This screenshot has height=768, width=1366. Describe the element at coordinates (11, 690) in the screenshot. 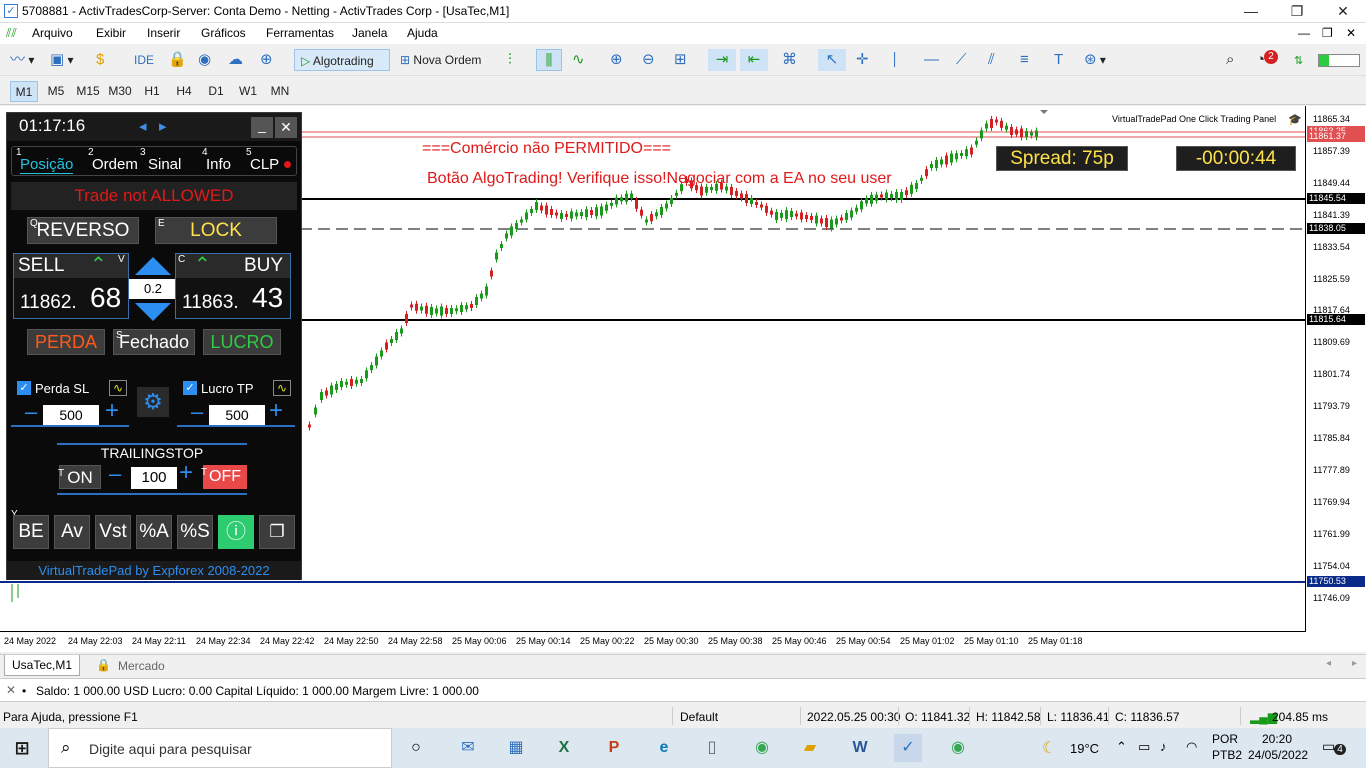

I see `toolbox-close-icon: ✕` at that location.